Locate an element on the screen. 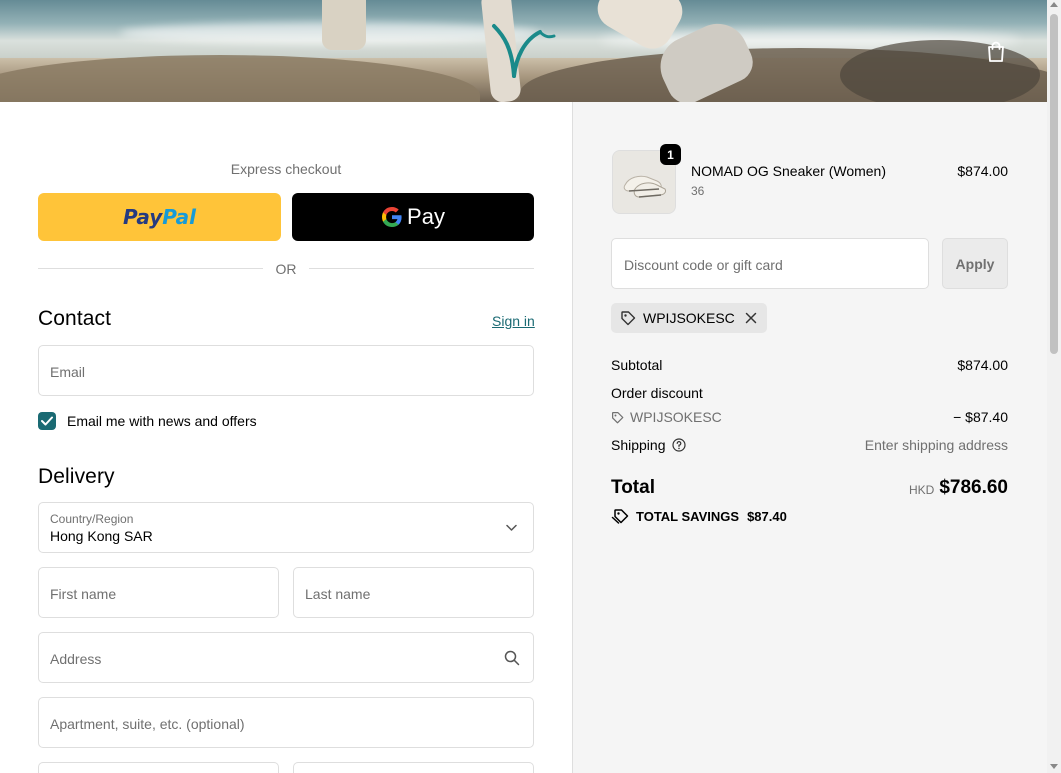 The width and height of the screenshot is (1061, 773). contact-heading: Contact is located at coordinates (75, 318).